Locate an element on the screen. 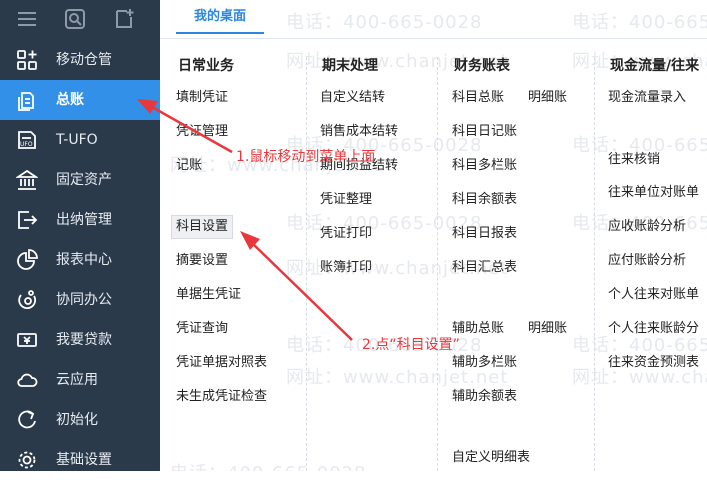 The width and height of the screenshot is (707, 480). annotation-step-1: 1.鼠标移动到菜单上面 is located at coordinates (306, 157).